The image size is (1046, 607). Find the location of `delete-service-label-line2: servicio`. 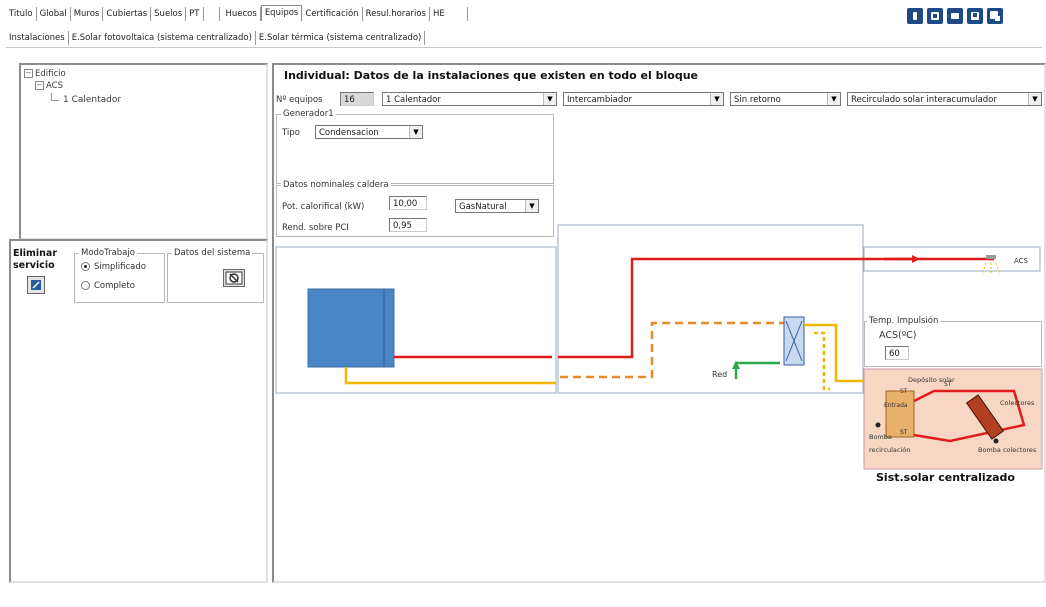

delete-service-label-line2: servicio is located at coordinates (34, 265).